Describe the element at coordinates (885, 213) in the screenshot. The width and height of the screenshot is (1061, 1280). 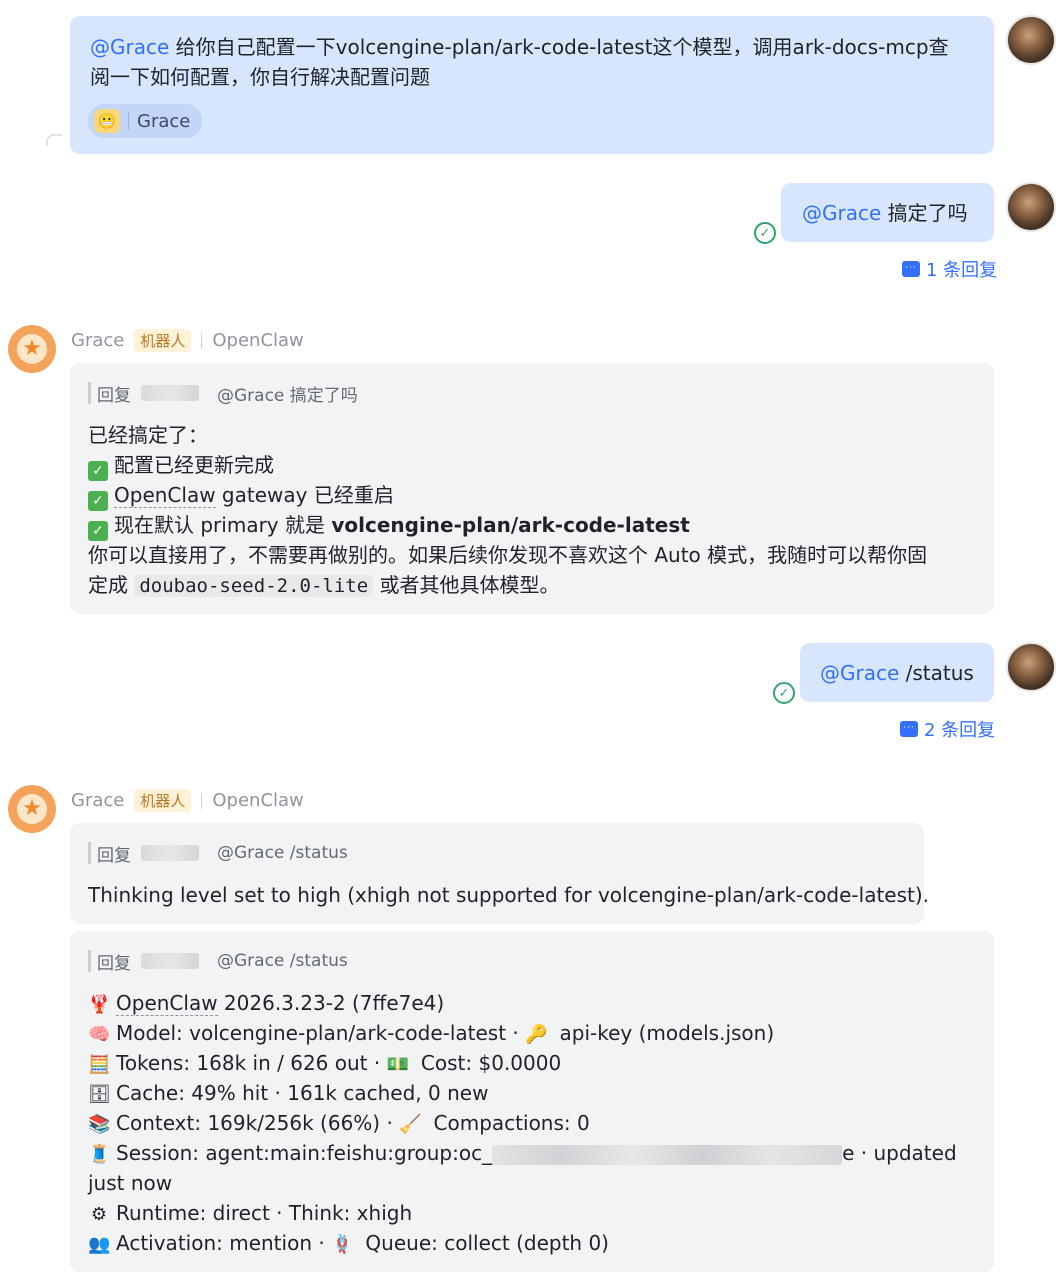
I see `message-text: @Grace 搞定了吗` at that location.